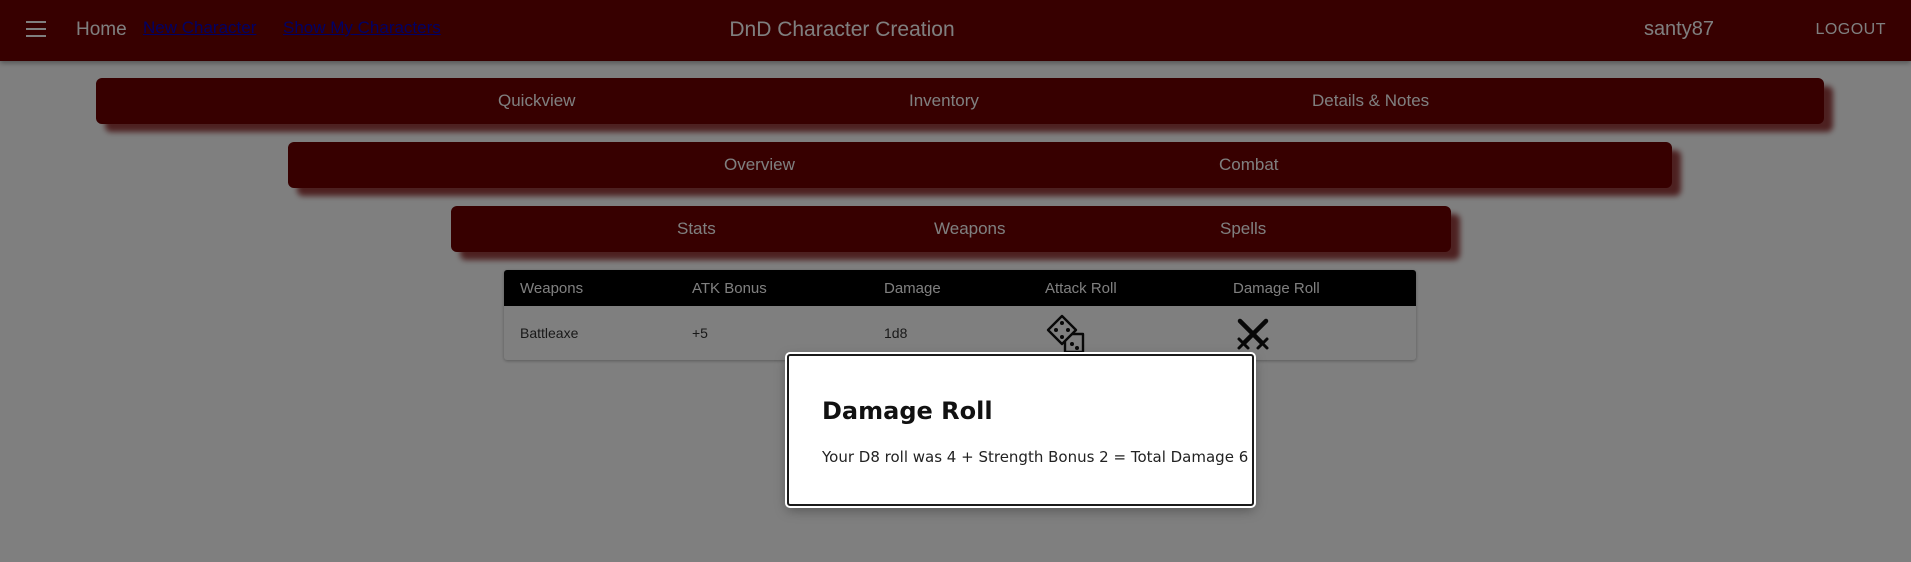  What do you see at coordinates (907, 411) in the screenshot?
I see `dialog-title: Damage Roll` at bounding box center [907, 411].